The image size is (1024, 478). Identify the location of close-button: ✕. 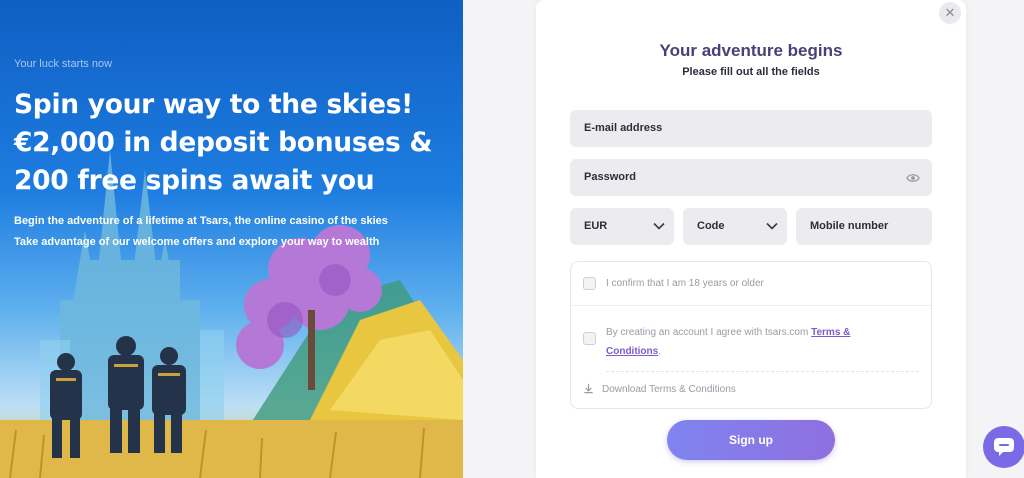
(950, 13).